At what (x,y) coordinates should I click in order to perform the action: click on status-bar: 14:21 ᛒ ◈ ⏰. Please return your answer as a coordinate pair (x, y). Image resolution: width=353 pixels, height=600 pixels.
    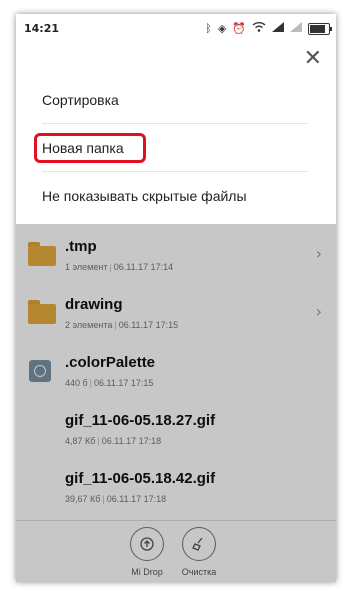
    Looking at the image, I should click on (176, 28).